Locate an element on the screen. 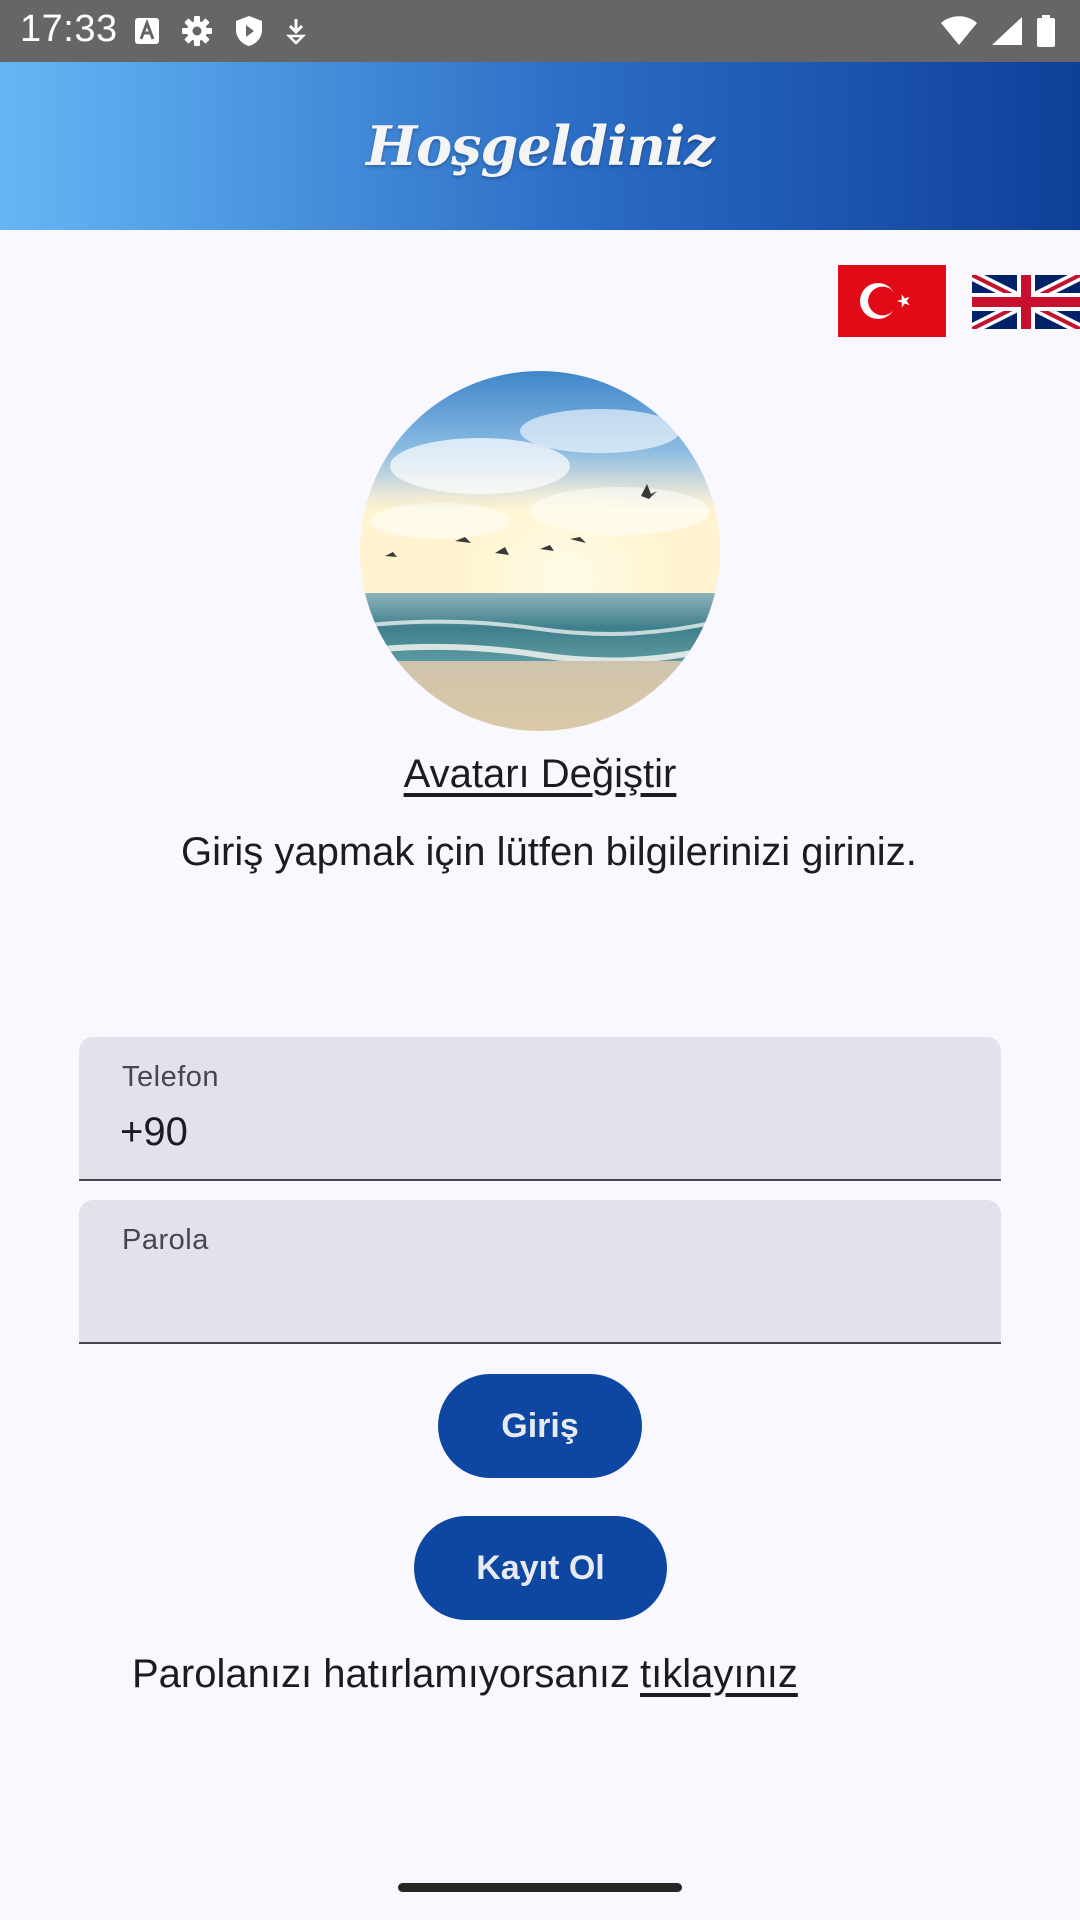  page-title: Hoşgeldiniz is located at coordinates (540, 146).